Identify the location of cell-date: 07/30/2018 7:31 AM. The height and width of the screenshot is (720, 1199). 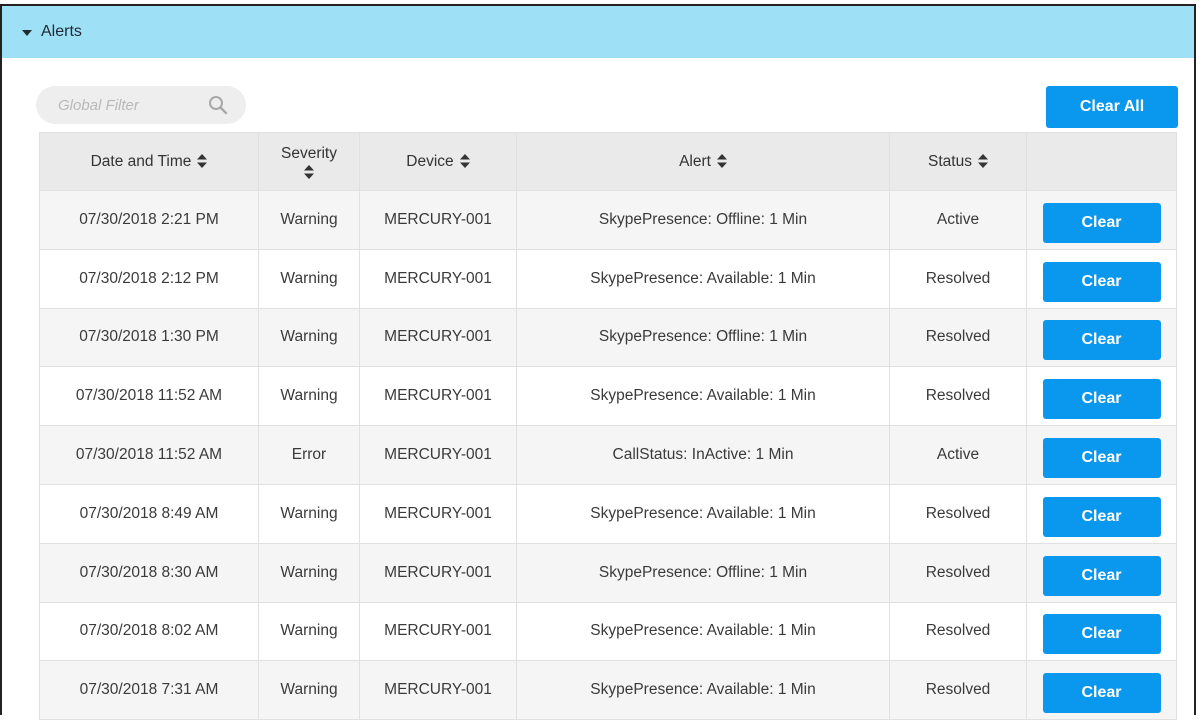
(149, 690).